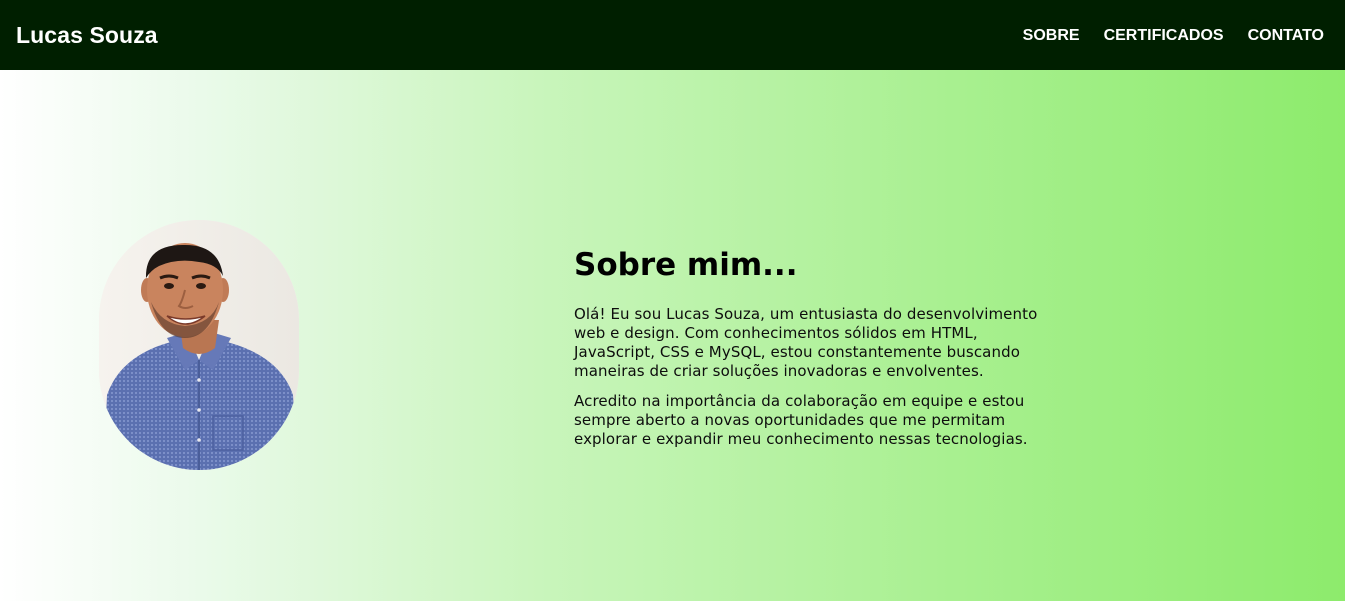 The image size is (1345, 601). Describe the element at coordinates (1164, 36) in the screenshot. I see `nav-link-certificados: CERTIFICADOS` at that location.